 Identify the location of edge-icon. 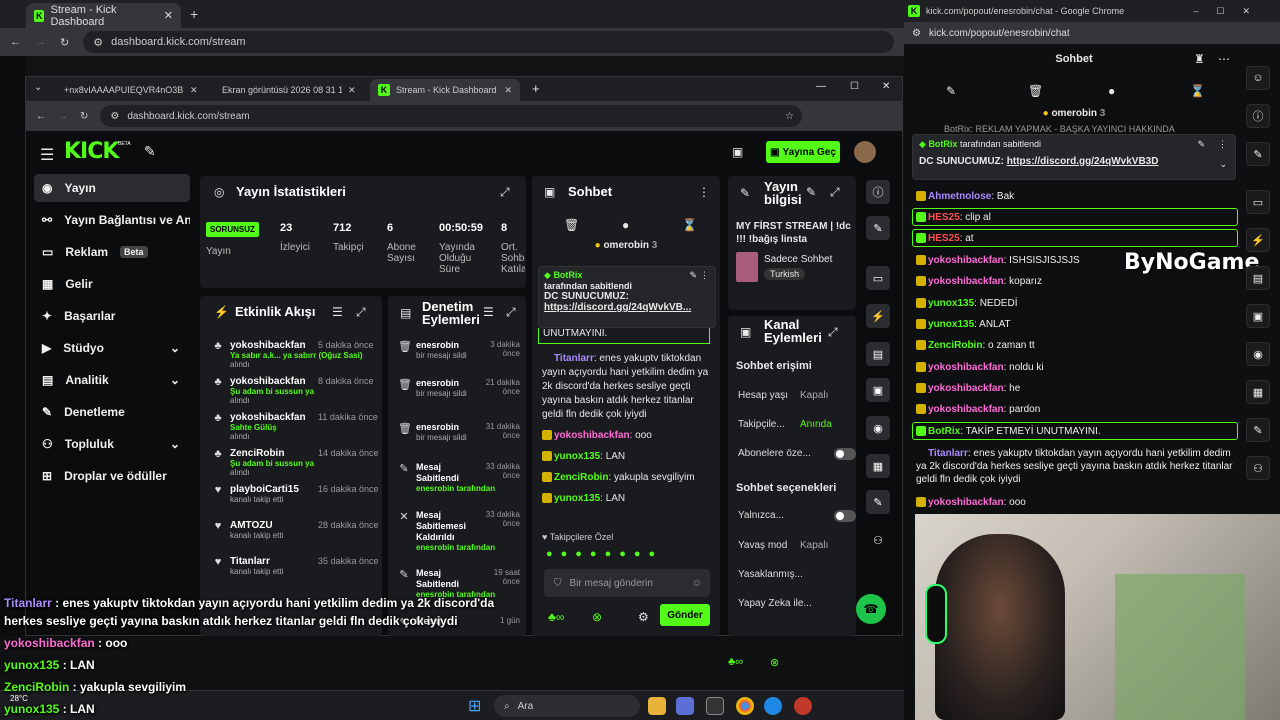
(773, 706).